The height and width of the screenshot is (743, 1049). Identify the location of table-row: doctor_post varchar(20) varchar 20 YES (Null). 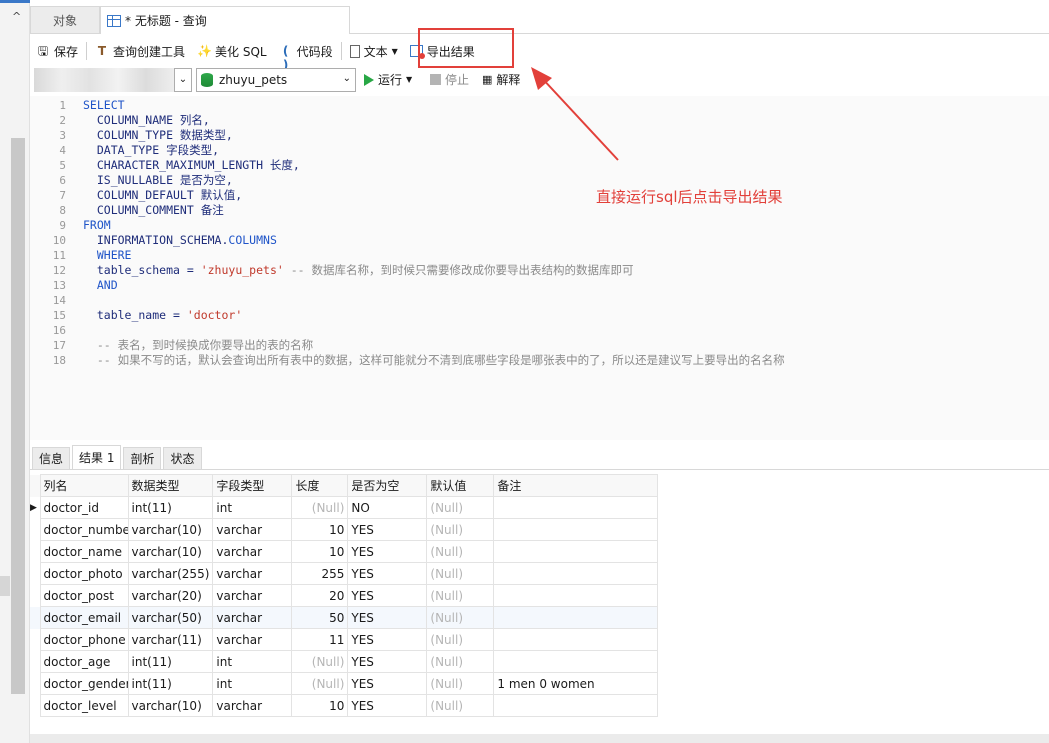
(344, 595).